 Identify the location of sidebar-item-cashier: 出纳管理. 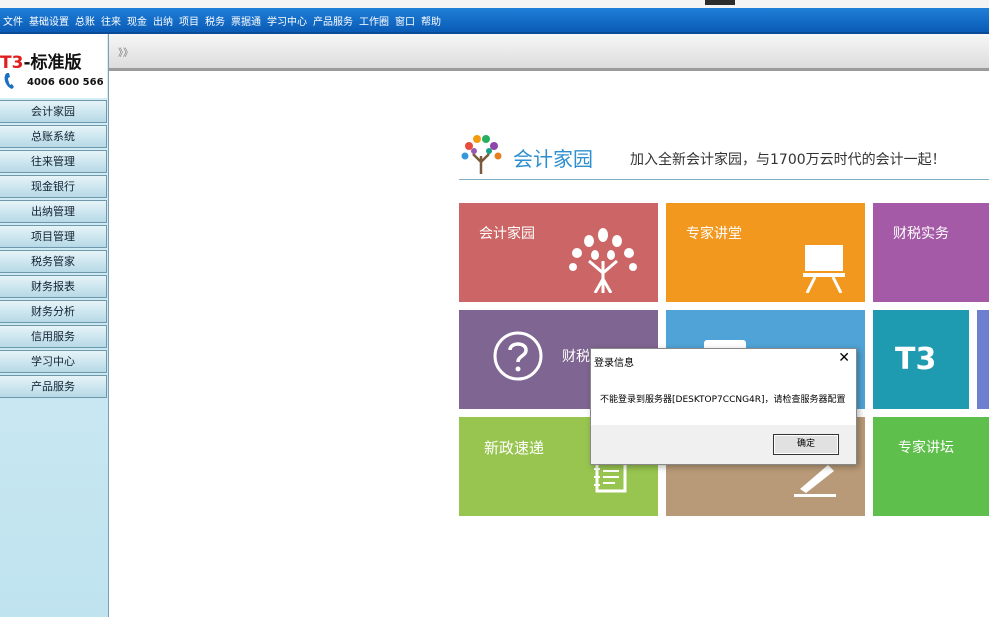
(53, 211).